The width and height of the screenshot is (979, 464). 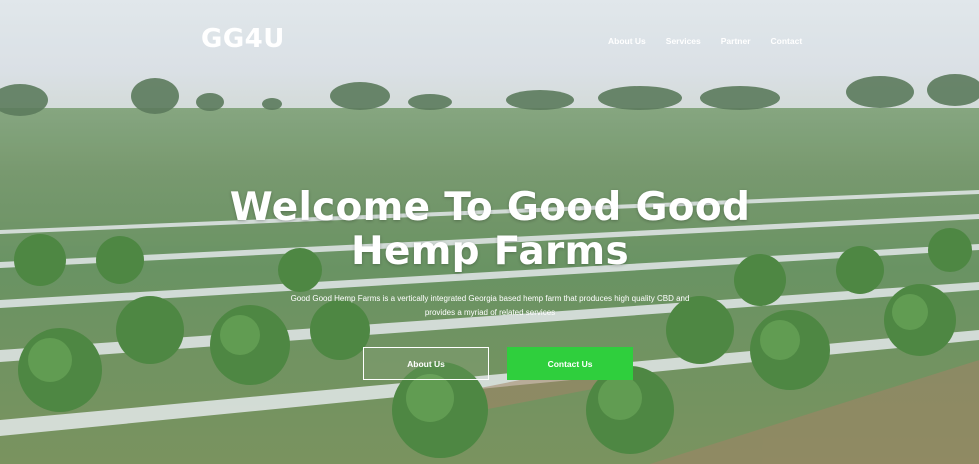 What do you see at coordinates (426, 363) in the screenshot?
I see `about-us-button: About Us` at bounding box center [426, 363].